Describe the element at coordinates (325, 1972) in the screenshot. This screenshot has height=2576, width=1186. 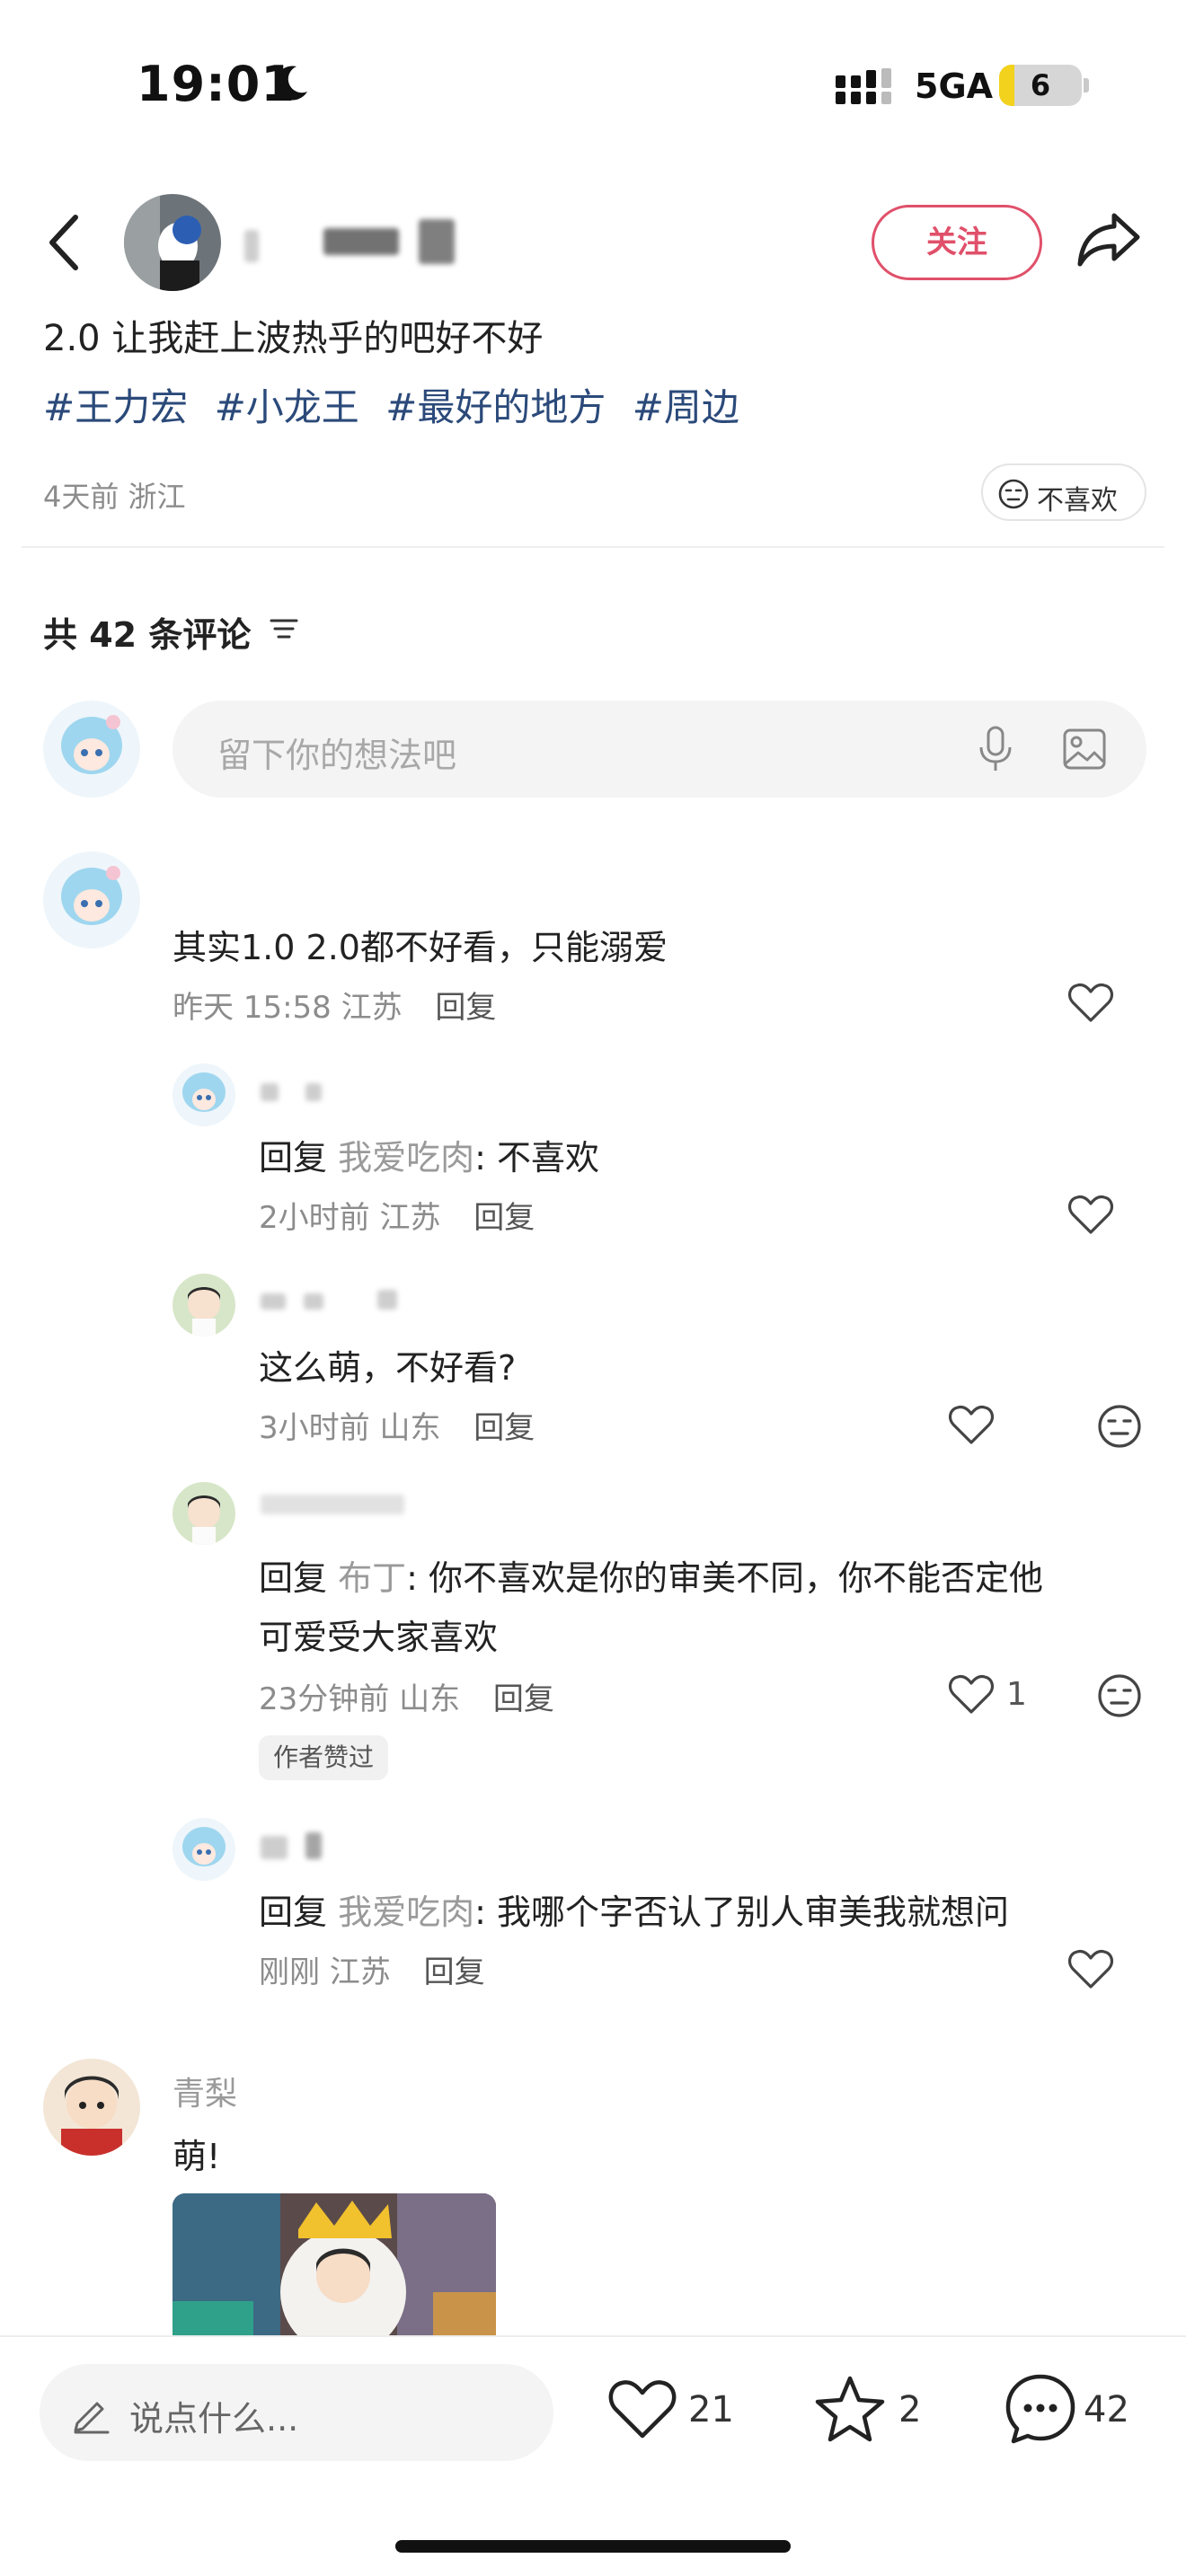
I see `reply-time-location: 刚刚 江苏` at that location.